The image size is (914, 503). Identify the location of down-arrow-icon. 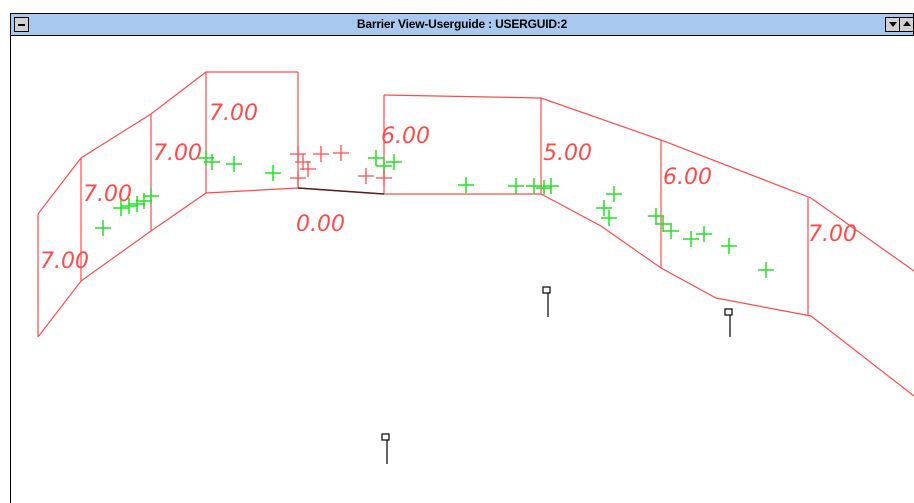
(893, 24).